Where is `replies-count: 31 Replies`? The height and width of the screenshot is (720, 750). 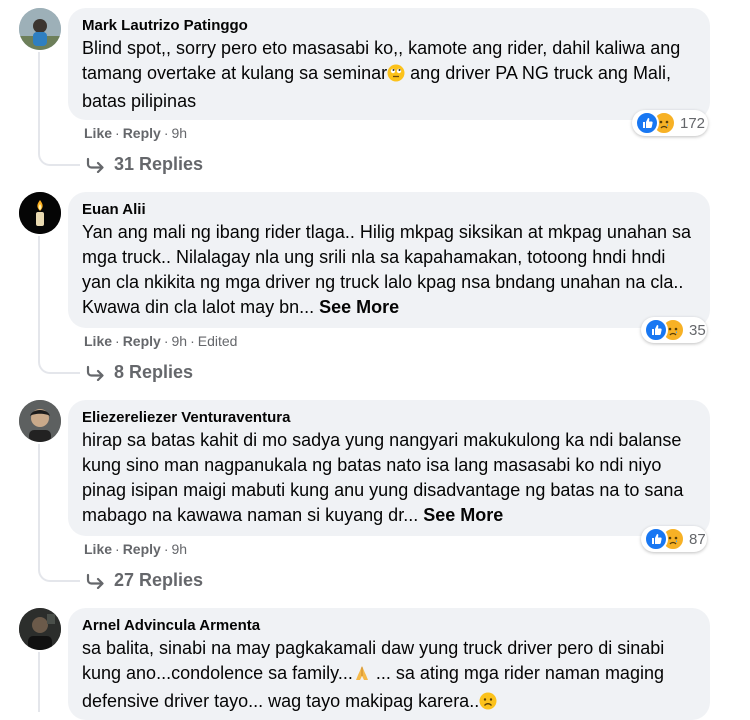 replies-count: 31 Replies is located at coordinates (159, 164).